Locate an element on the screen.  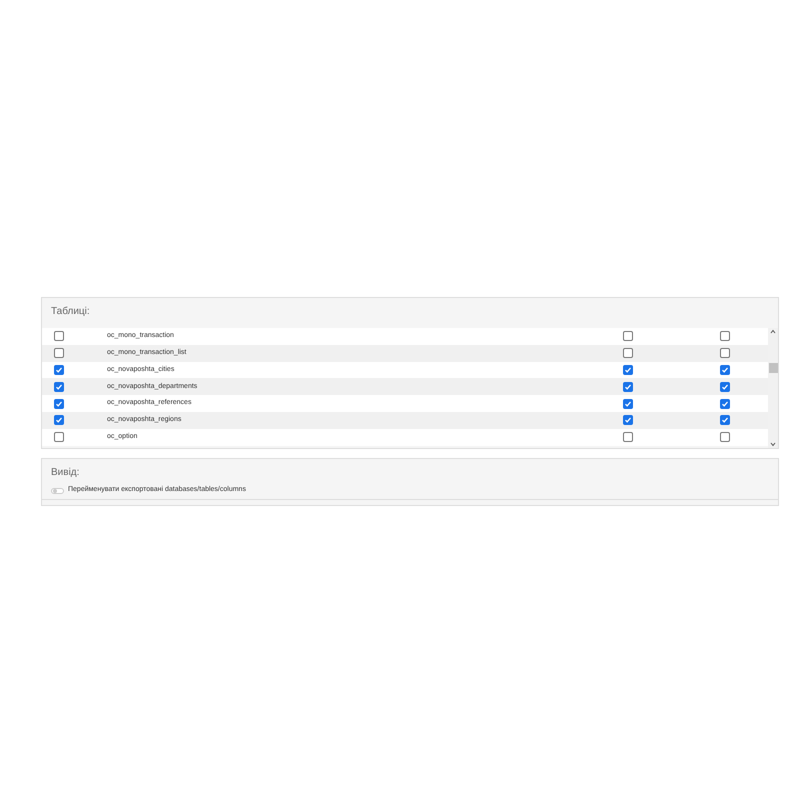
panel-title: Таблиці: is located at coordinates (70, 312).